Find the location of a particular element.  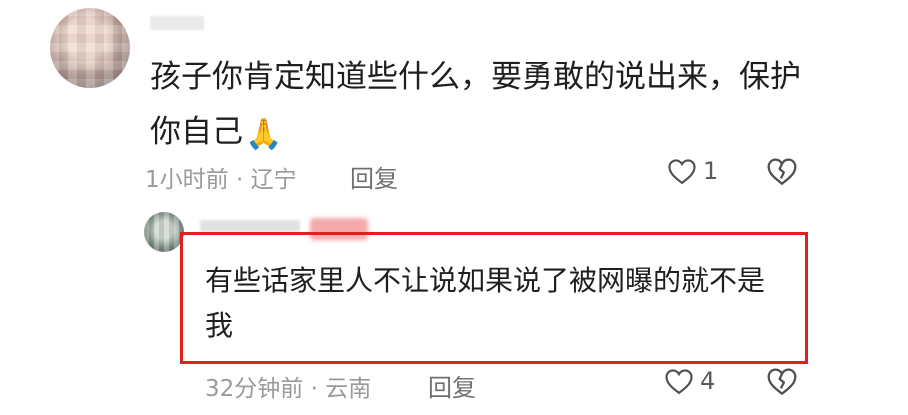

reply-text: 有些话家里人不让说如果说了被网曝的就不是我 is located at coordinates (485, 303).